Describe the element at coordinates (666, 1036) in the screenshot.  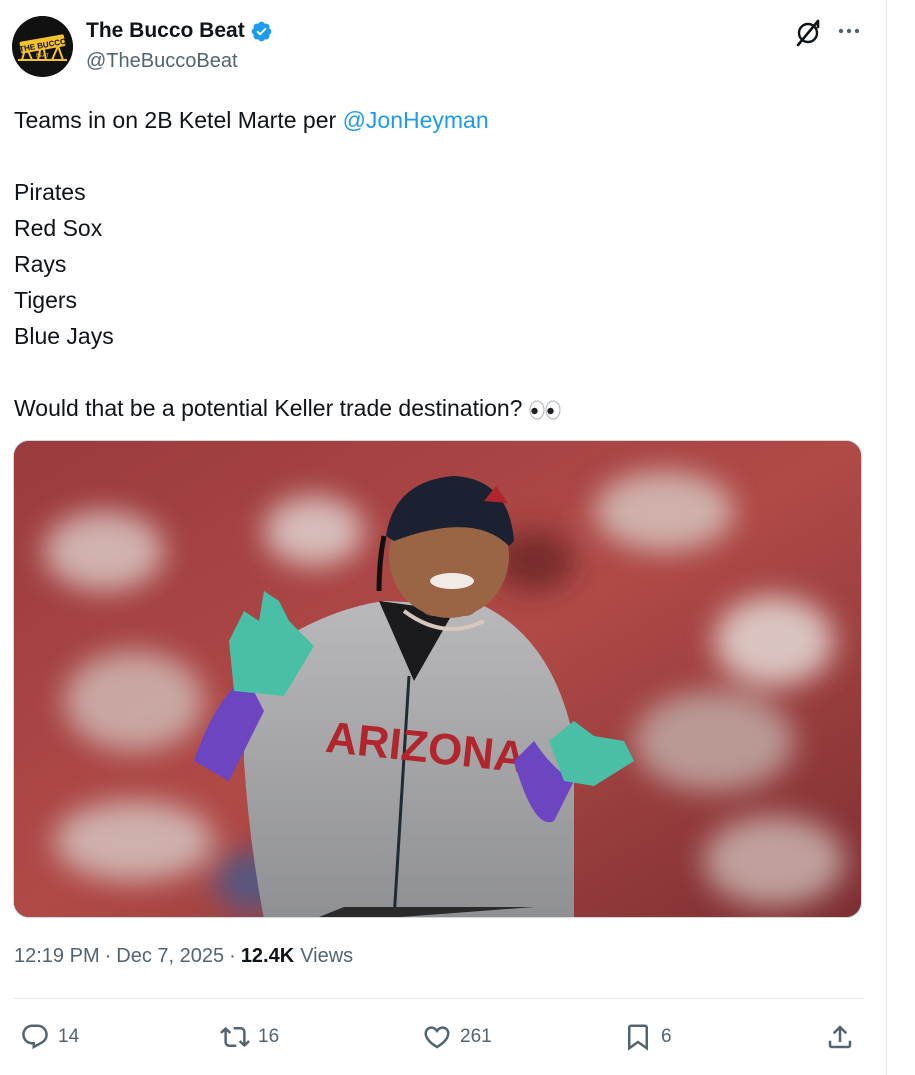
I see `bookmark-count: 6` at that location.